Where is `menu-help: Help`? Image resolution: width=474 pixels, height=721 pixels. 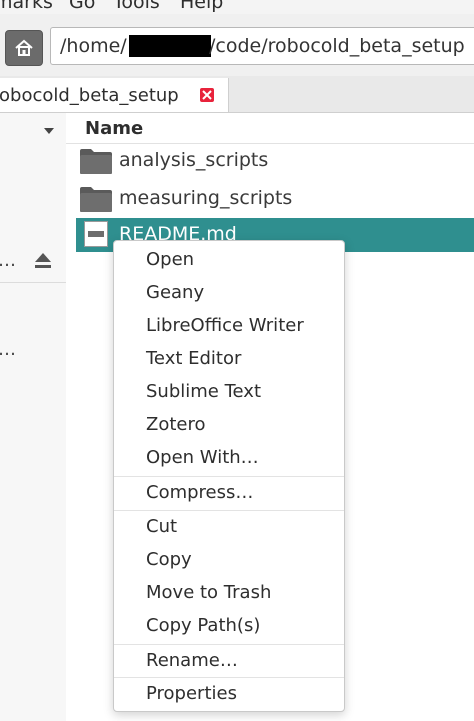 menu-help: Help is located at coordinates (201, 6).